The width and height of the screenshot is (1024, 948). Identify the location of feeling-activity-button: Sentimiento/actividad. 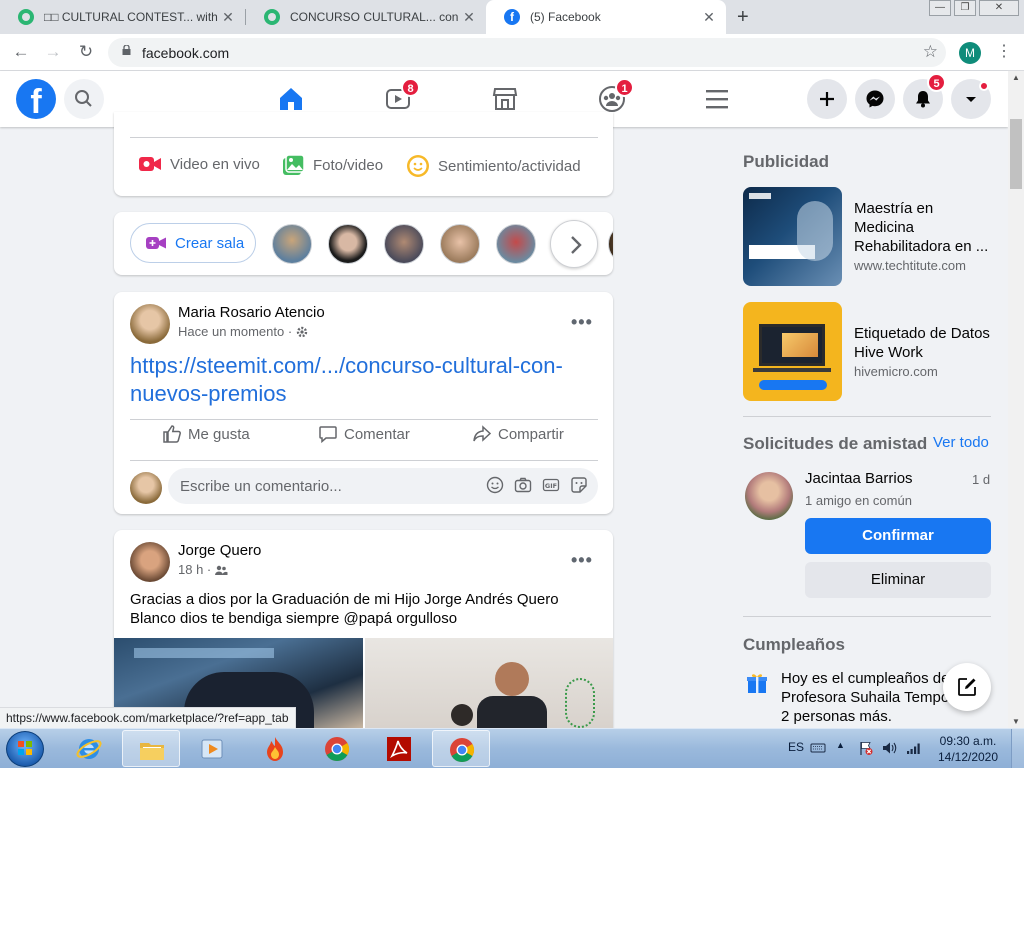
(493, 166).